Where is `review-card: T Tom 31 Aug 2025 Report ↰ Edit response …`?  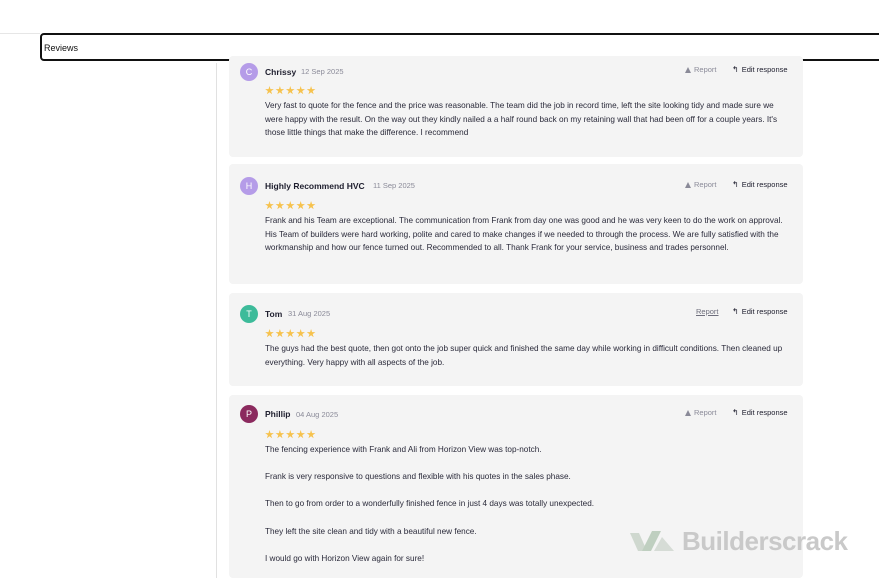
review-card: T Tom 31 Aug 2025 Report ↰ Edit response … is located at coordinates (516, 339).